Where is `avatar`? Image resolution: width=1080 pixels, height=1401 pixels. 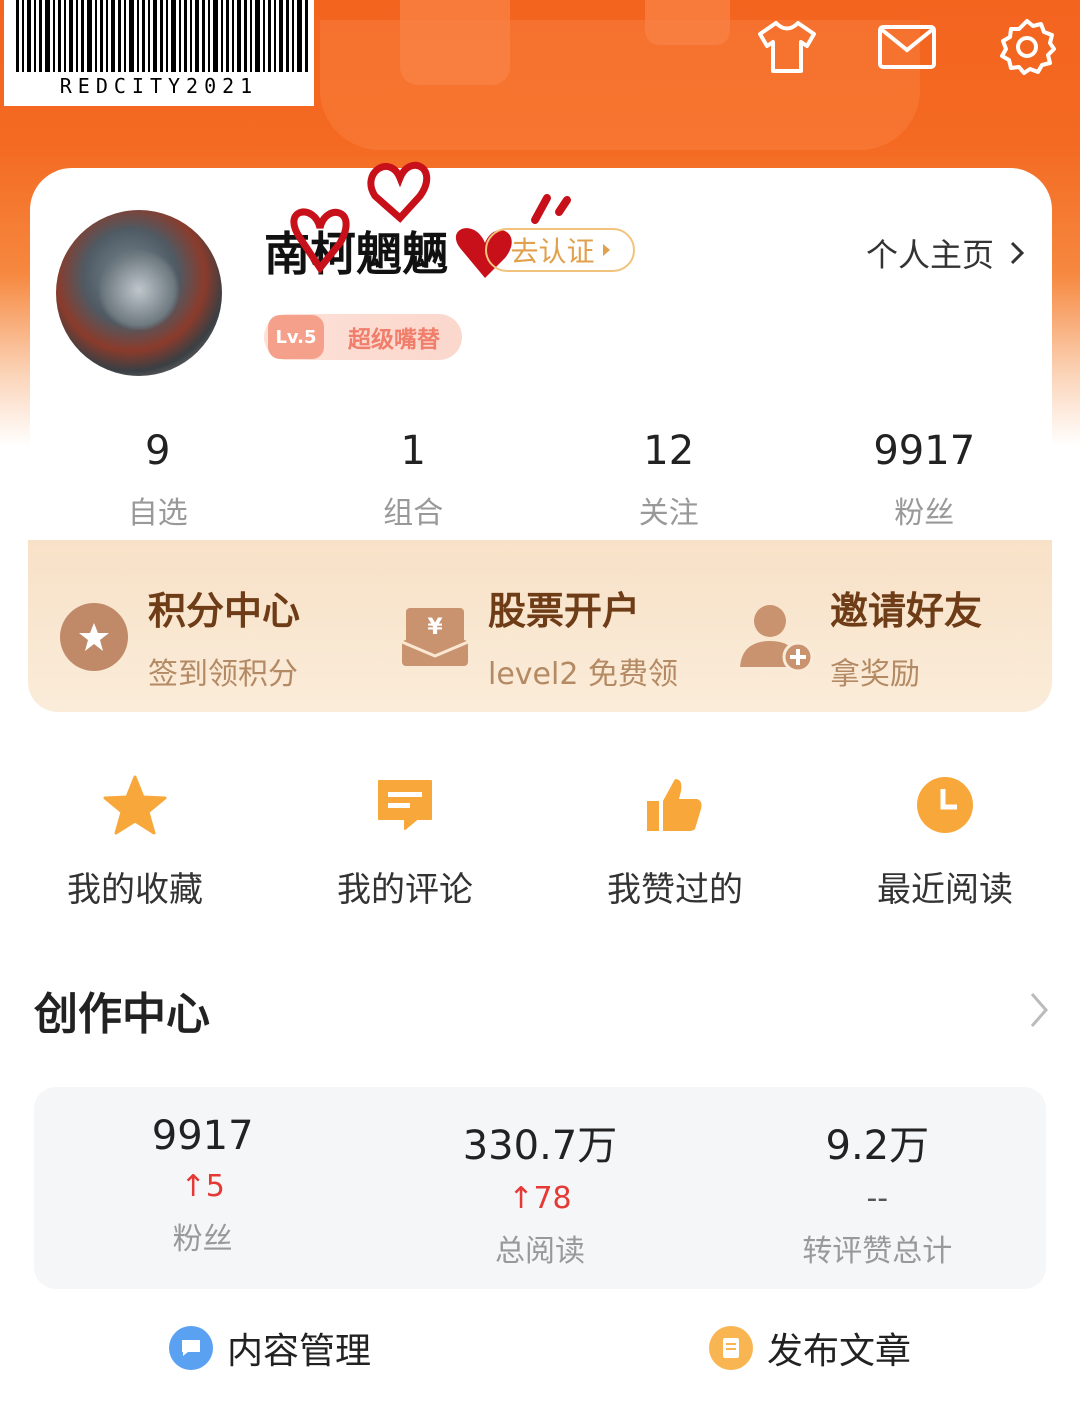 avatar is located at coordinates (139, 293).